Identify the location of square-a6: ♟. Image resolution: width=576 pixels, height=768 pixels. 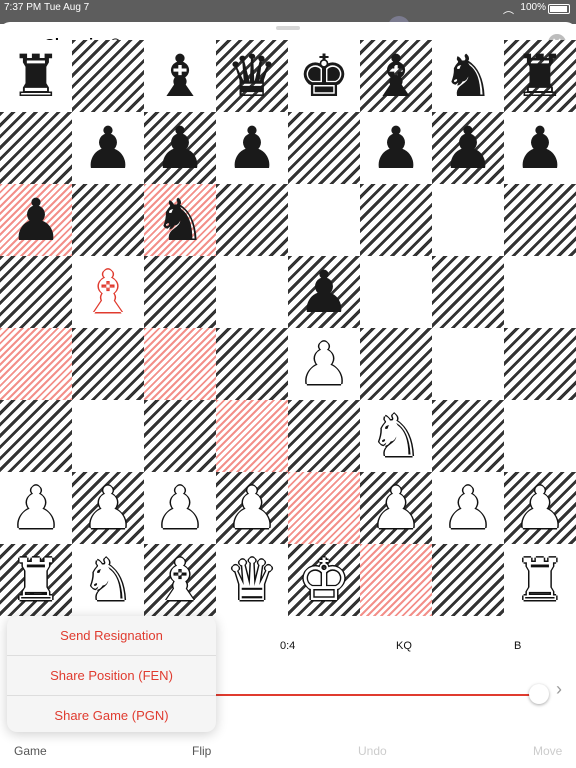
(36, 220).